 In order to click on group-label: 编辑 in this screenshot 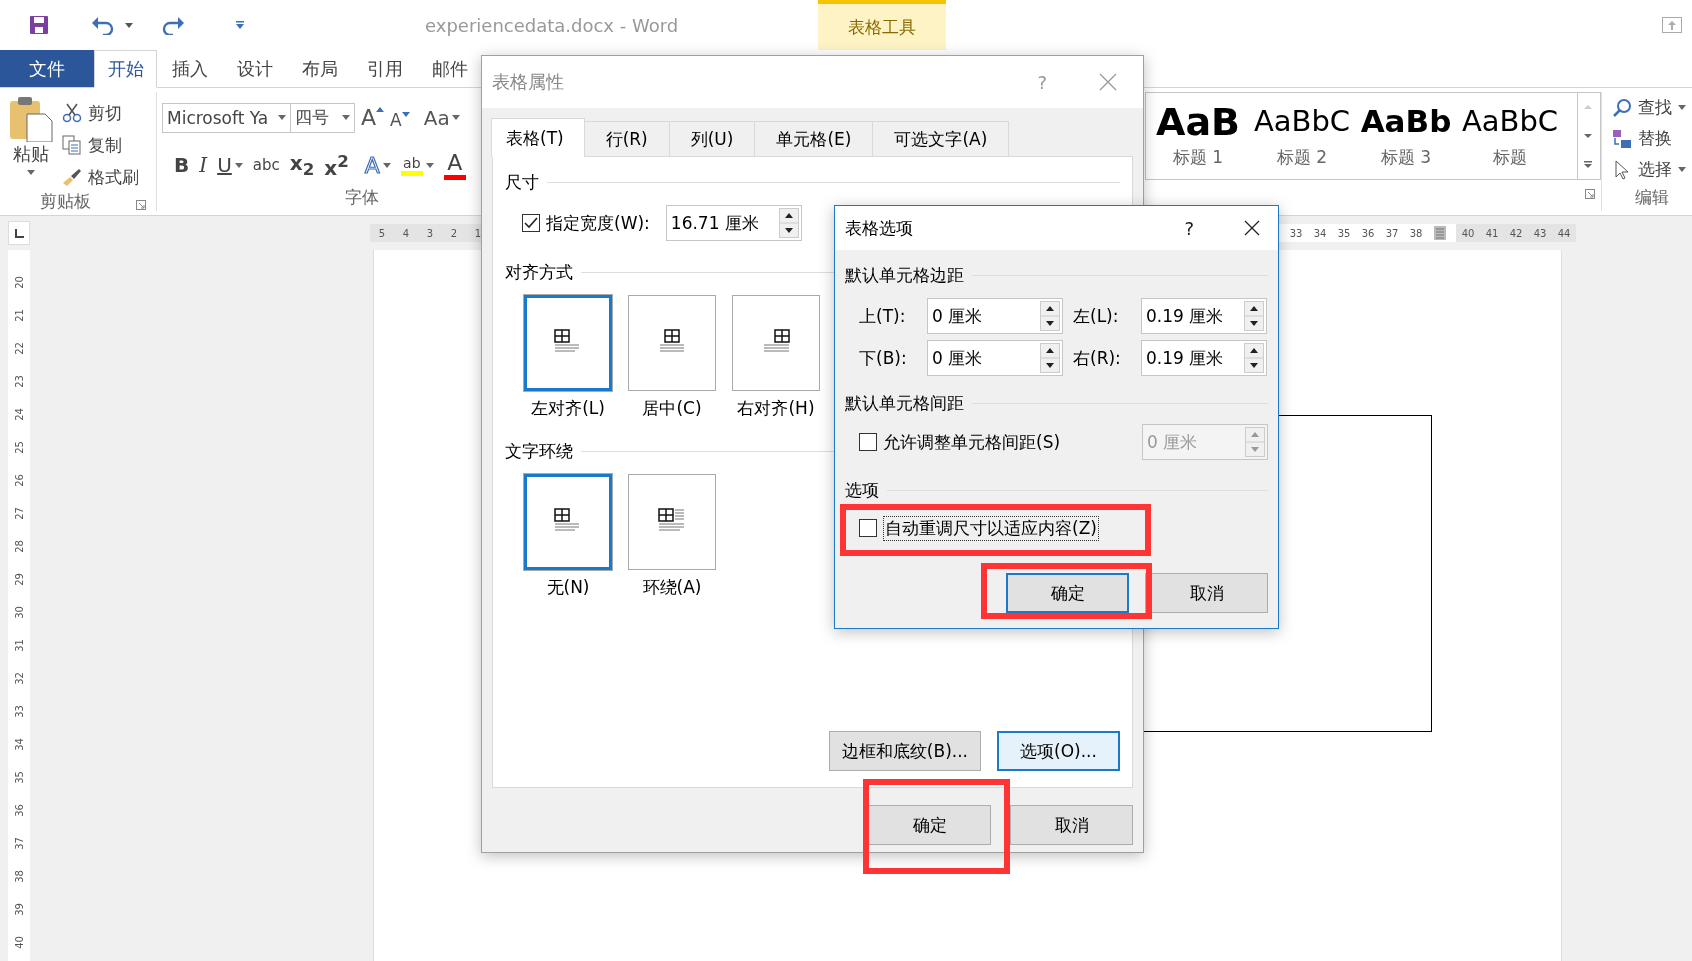, I will do `click(1652, 197)`.